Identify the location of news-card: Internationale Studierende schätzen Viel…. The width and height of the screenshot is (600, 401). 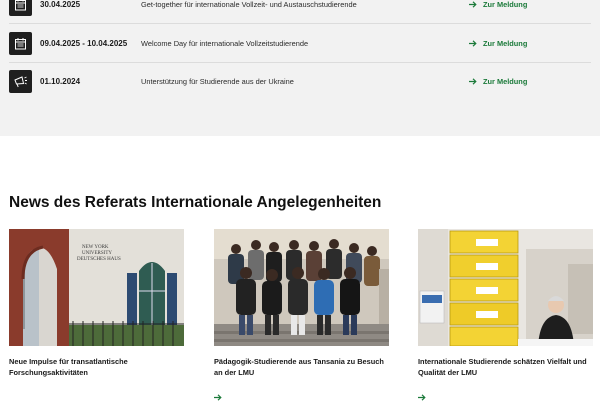
(505, 303).